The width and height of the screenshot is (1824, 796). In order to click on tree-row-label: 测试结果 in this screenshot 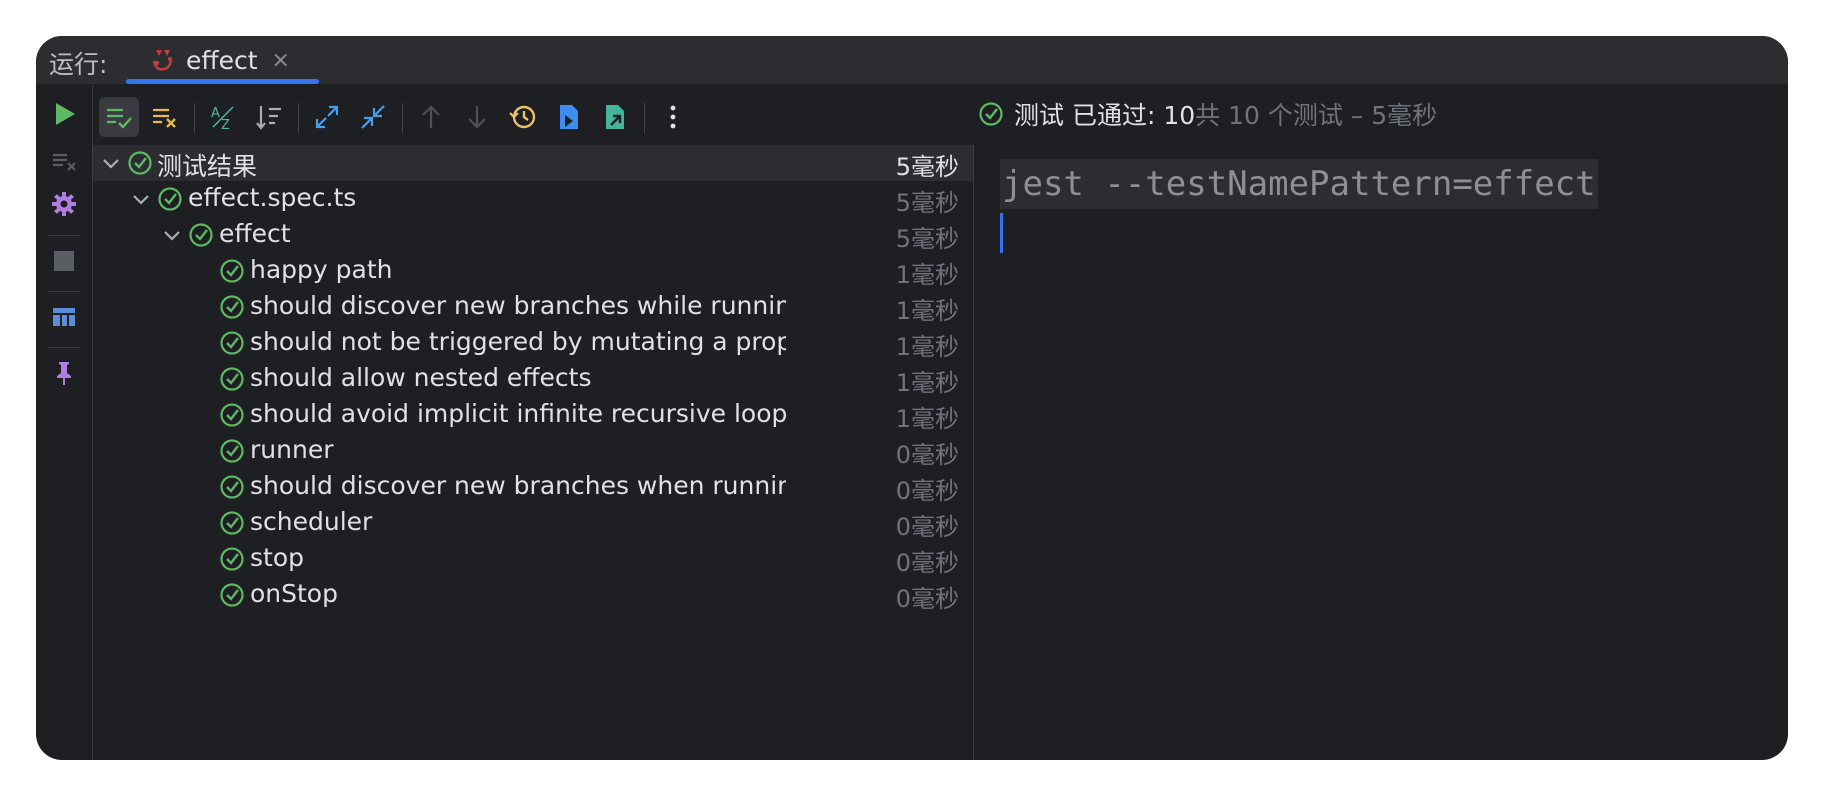, I will do `click(207, 166)`.